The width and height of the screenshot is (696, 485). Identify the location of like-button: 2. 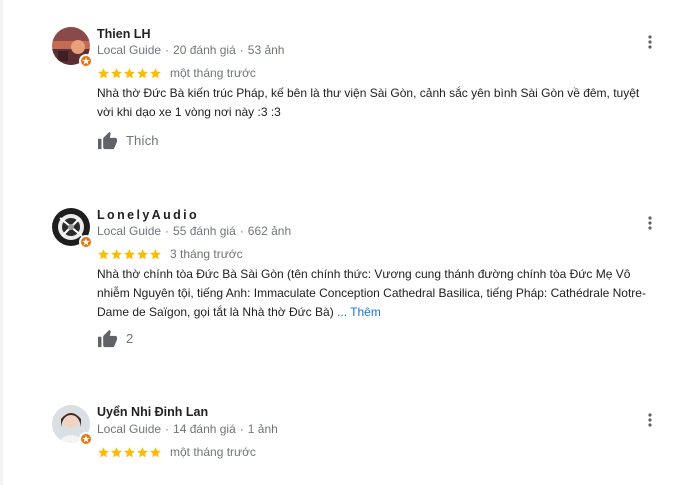
(115, 338).